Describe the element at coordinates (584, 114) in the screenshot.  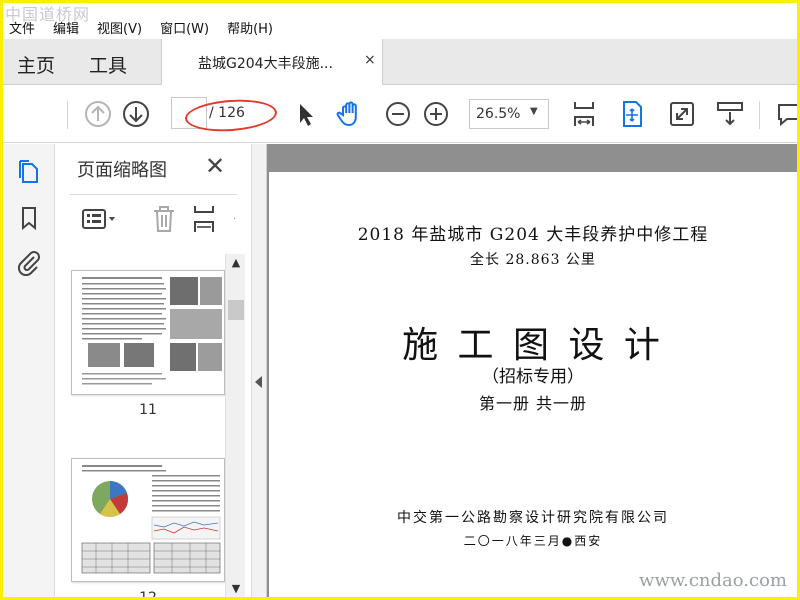
I see `fit-page-icon` at that location.